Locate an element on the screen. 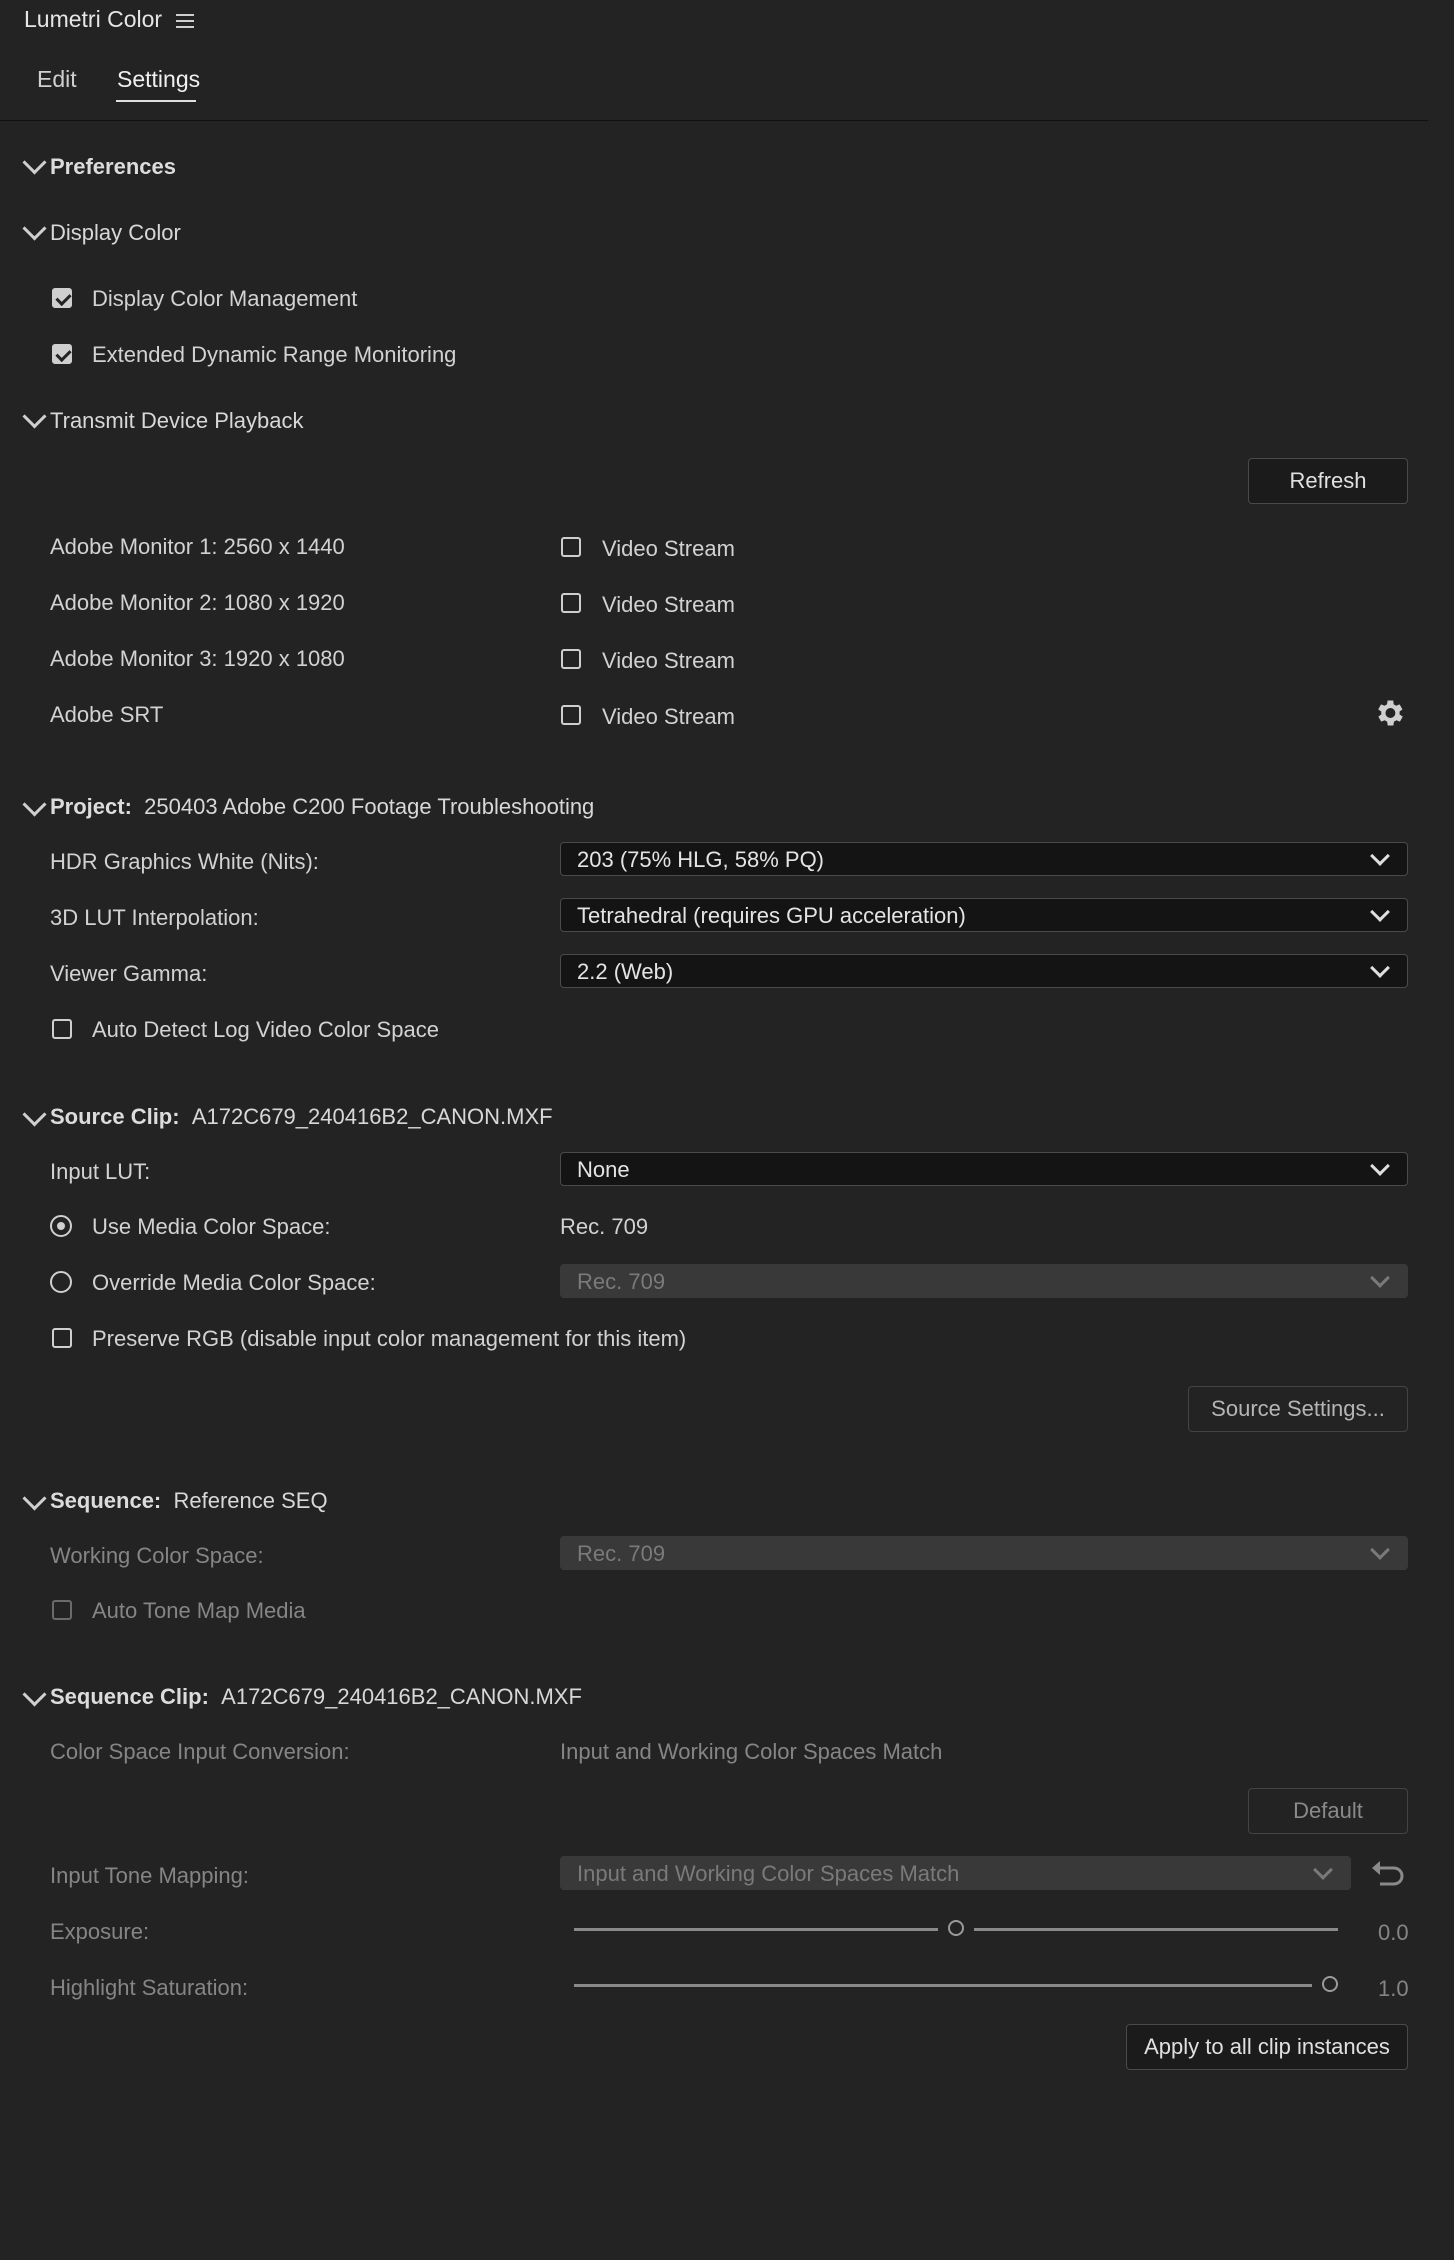  default-button: Default is located at coordinates (1328, 1811).